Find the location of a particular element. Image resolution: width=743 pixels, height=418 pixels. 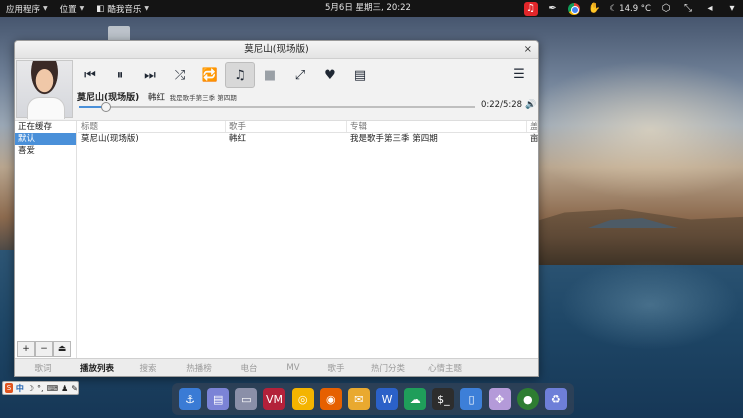

punctuation-icon: °, is located at coordinates (40, 388).